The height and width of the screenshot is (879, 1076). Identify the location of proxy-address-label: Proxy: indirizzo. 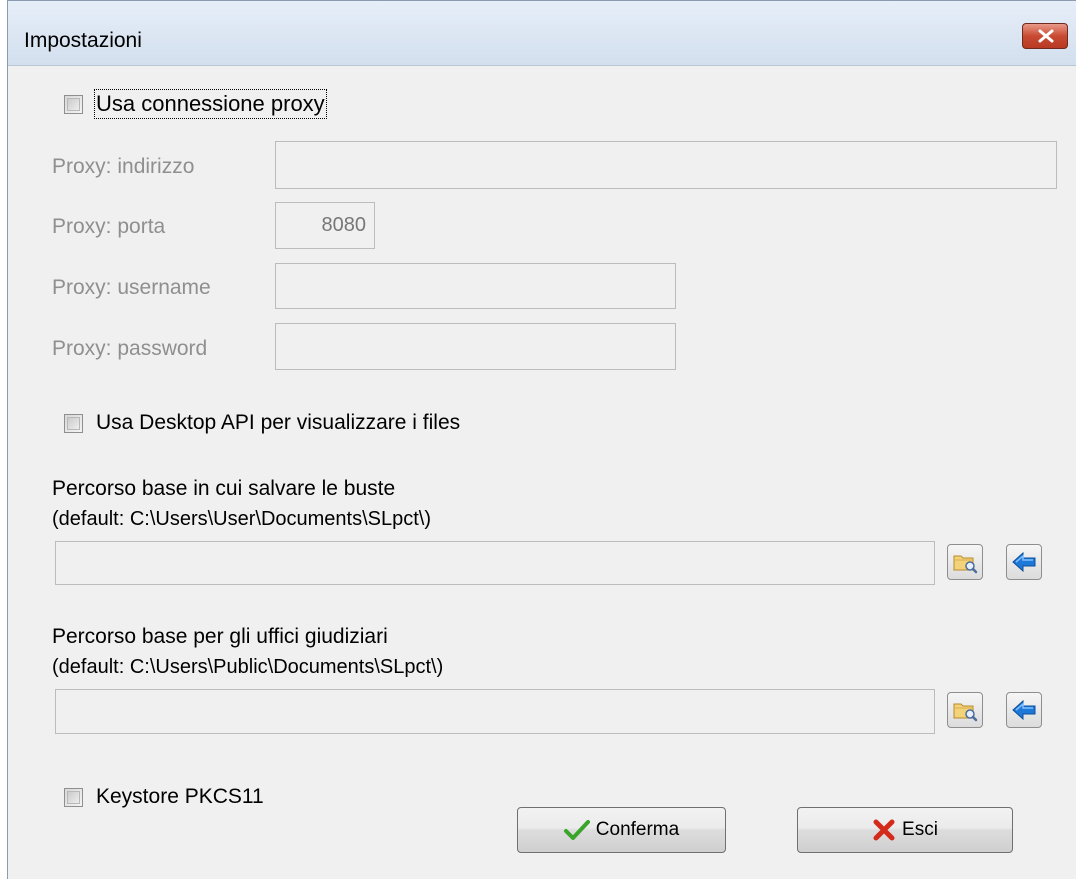
(123, 166).